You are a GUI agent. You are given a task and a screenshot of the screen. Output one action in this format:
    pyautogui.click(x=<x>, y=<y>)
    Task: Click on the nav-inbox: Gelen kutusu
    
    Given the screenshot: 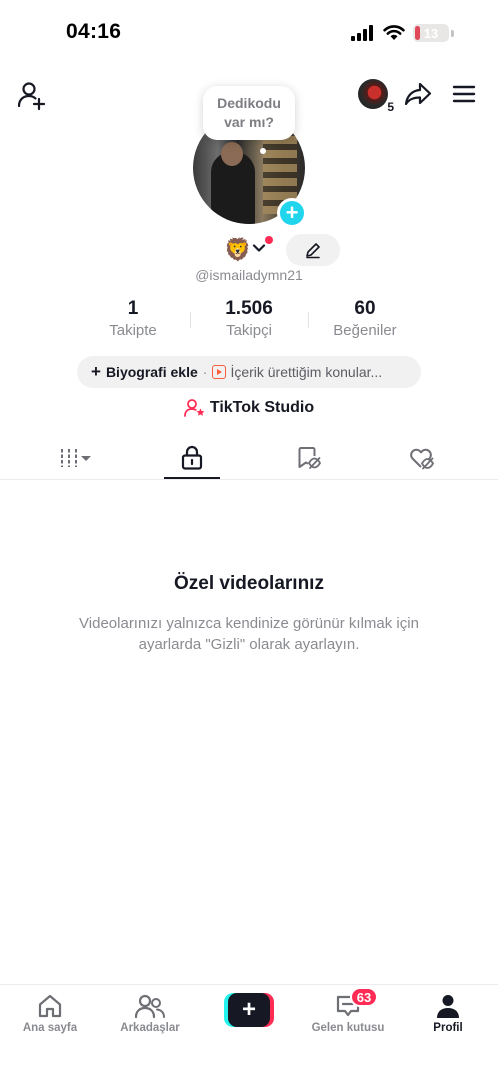 What is the action you would take?
    pyautogui.click(x=348, y=1012)
    